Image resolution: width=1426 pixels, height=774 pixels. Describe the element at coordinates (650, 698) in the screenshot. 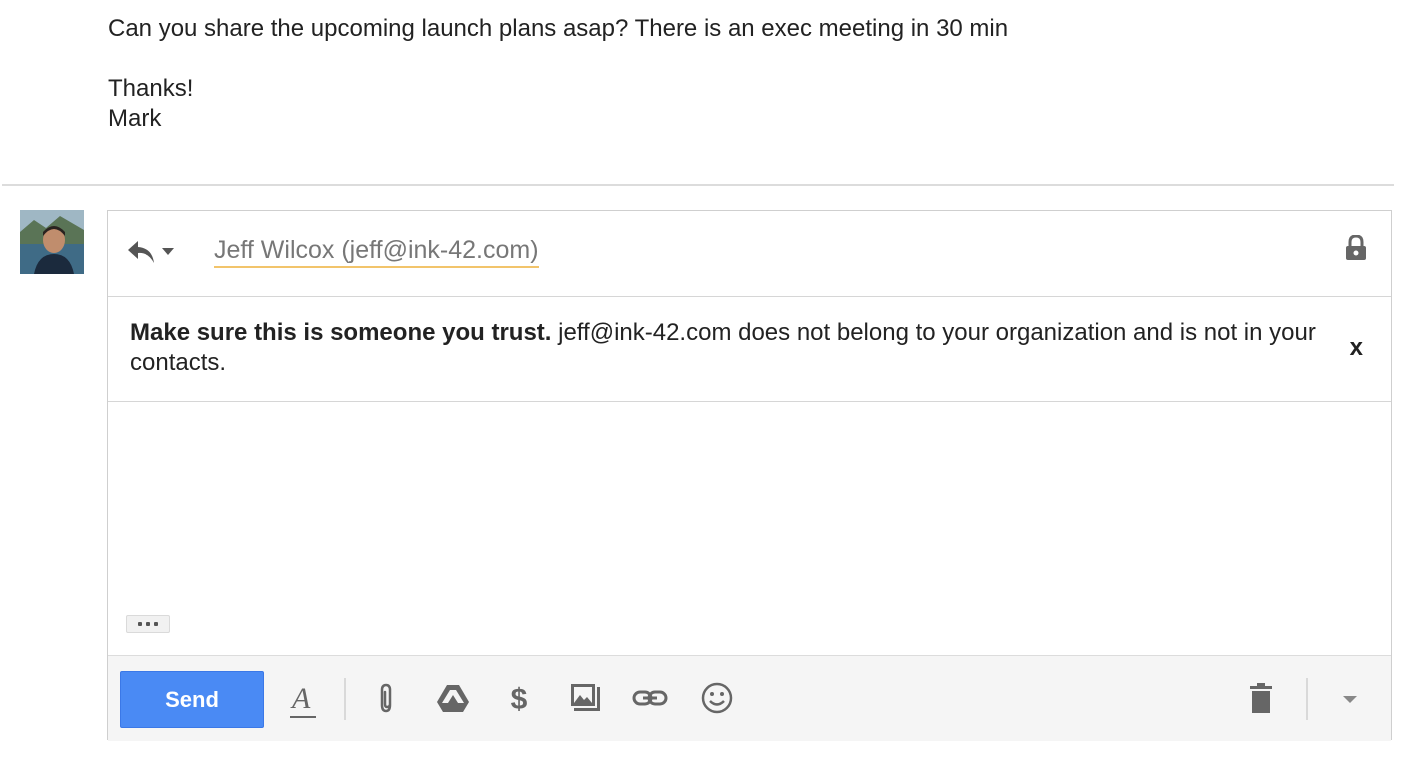

I see `link-icon` at that location.